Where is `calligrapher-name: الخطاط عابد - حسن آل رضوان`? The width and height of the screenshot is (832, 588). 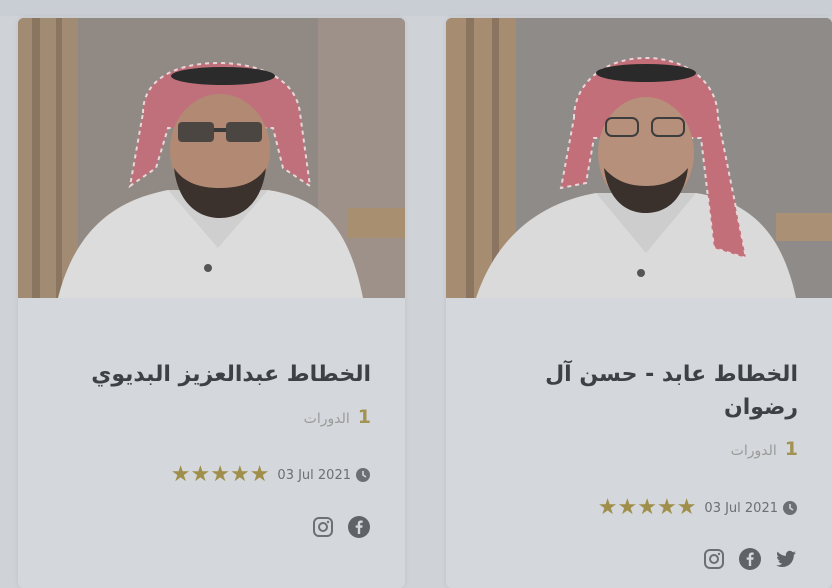
calligrapher-name: الخطاط عابد - حسن آل رضوان is located at coordinates (671, 391).